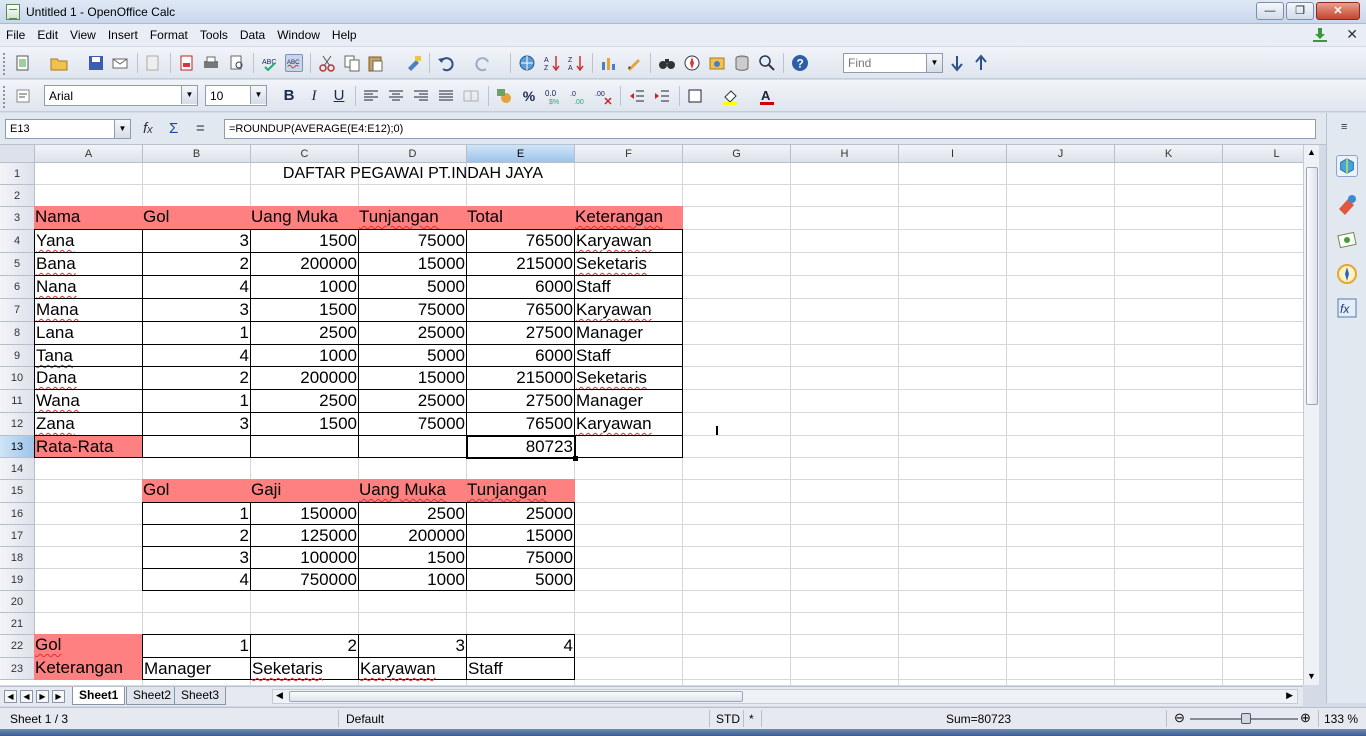  Describe the element at coordinates (17, 558) in the screenshot. I see `row-header-18: 18` at that location.